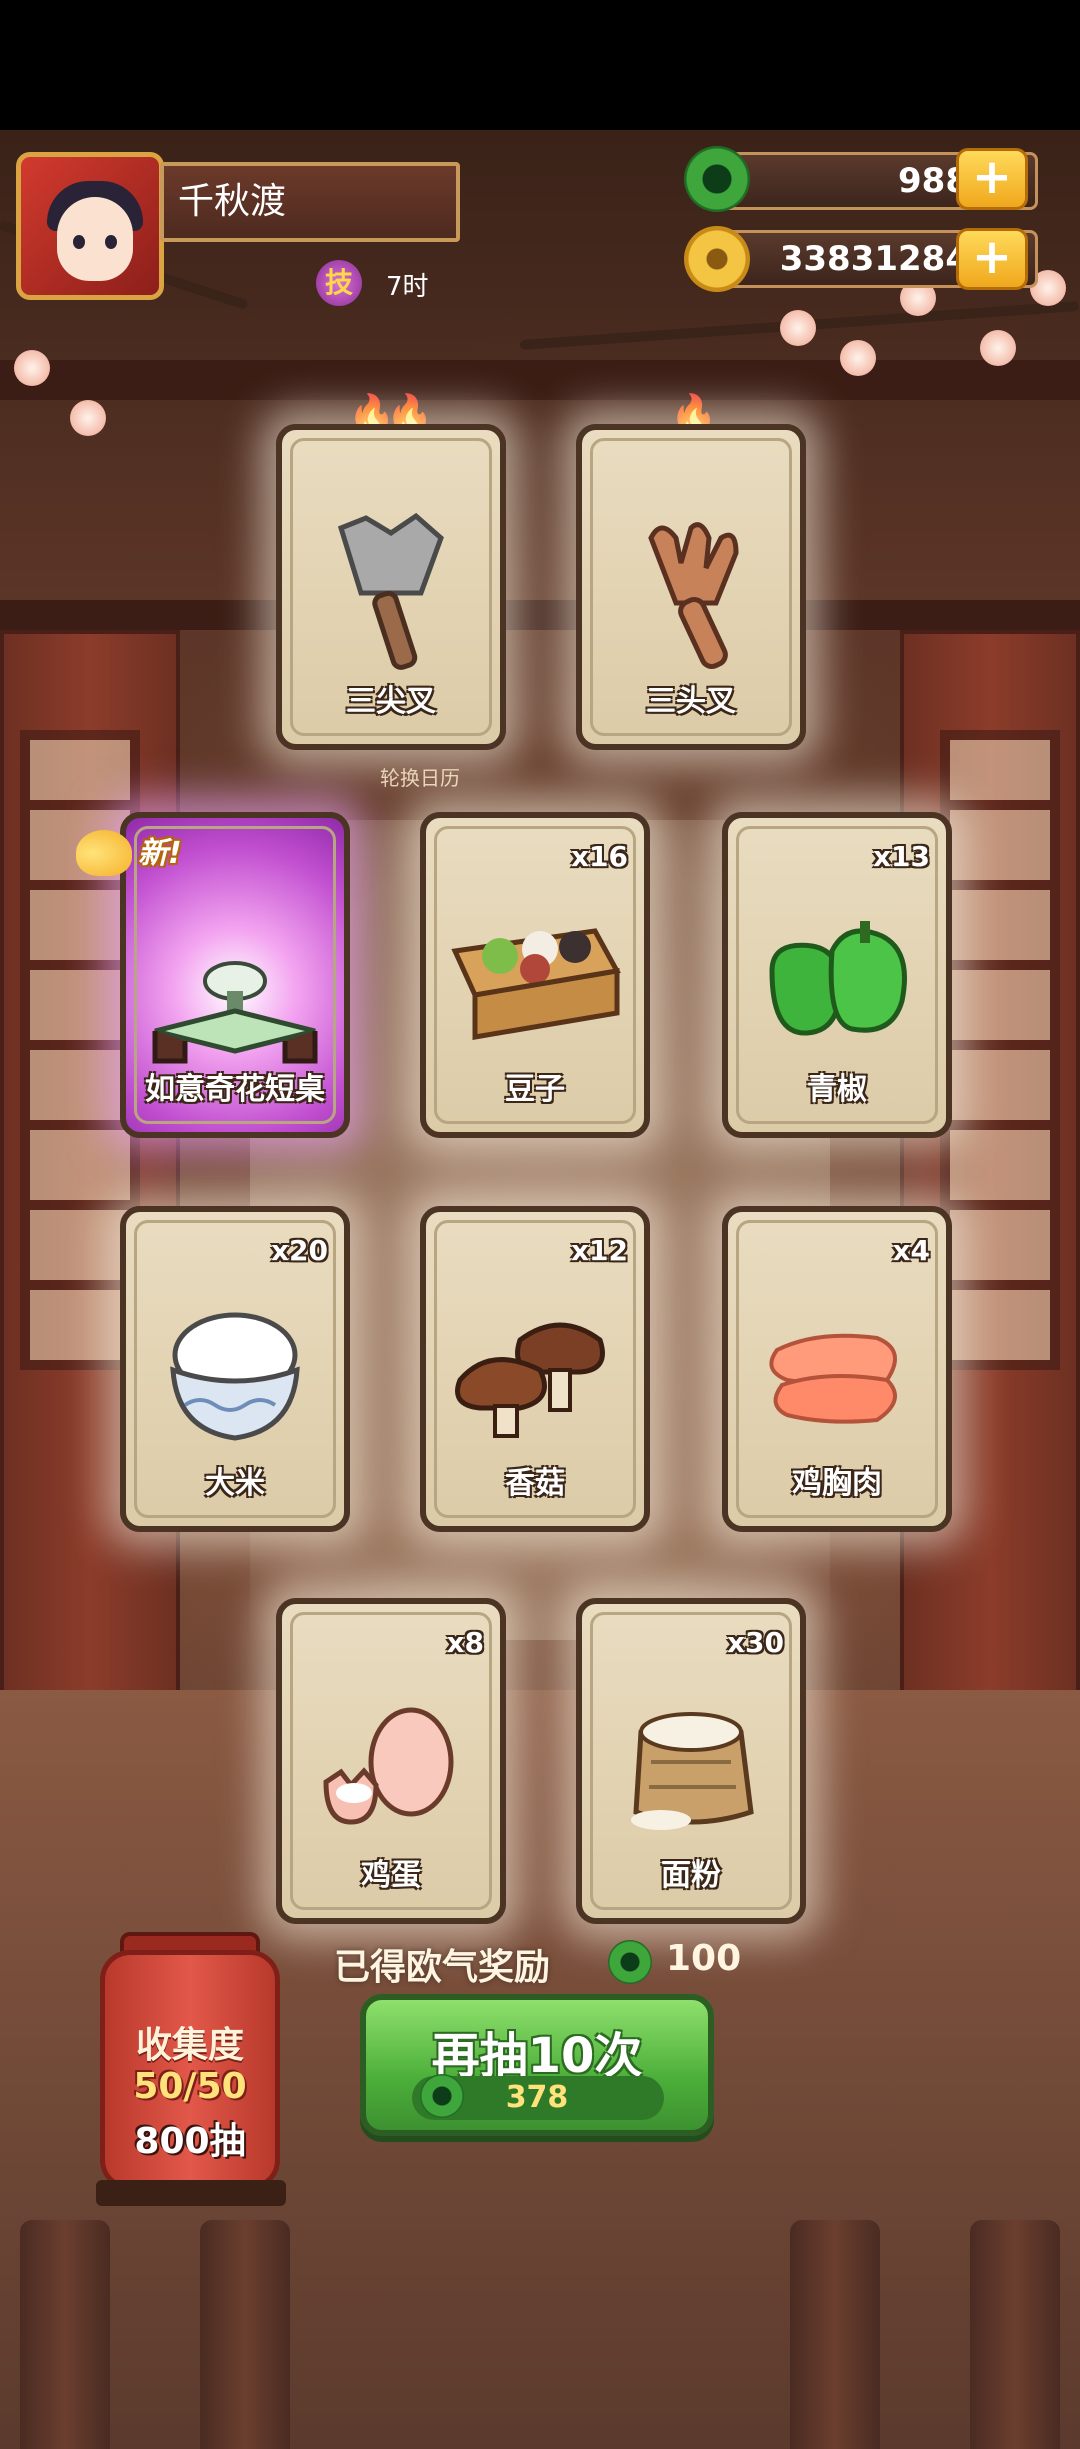 This screenshot has width=1080, height=2449. What do you see at coordinates (530, 1380) in the screenshot?
I see `mushroom-icon` at bounding box center [530, 1380].